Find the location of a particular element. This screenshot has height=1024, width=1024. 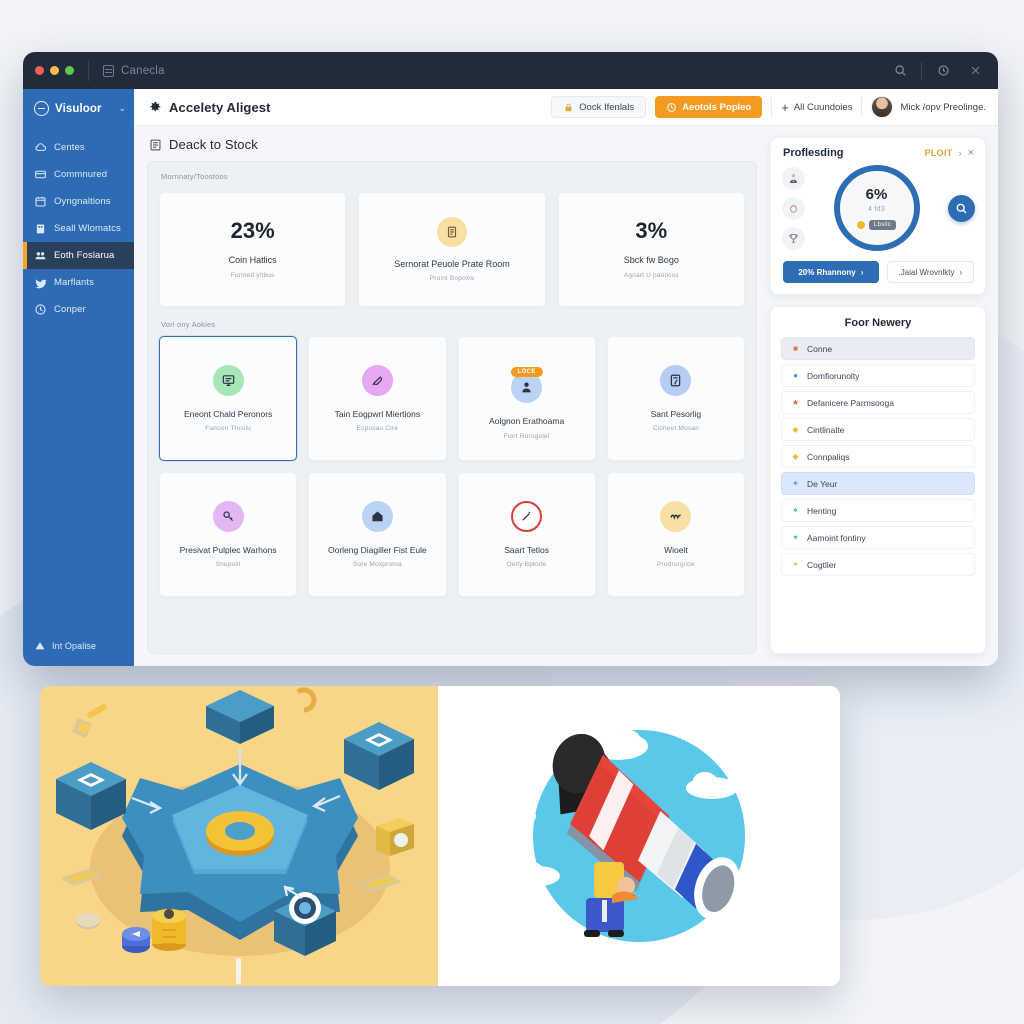

sidebar-item-label: Eoth Foslarua is located at coordinates (84, 255).